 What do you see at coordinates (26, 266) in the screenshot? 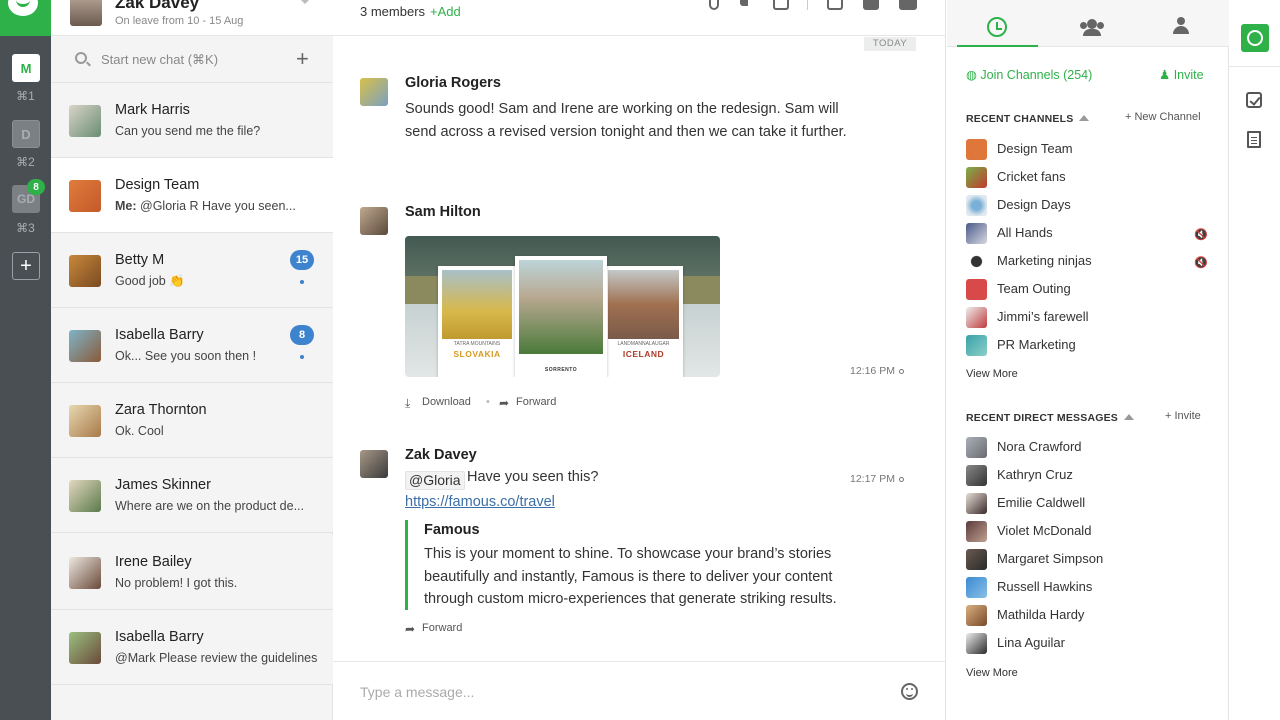
I see `add-workspace-button: +` at bounding box center [26, 266].